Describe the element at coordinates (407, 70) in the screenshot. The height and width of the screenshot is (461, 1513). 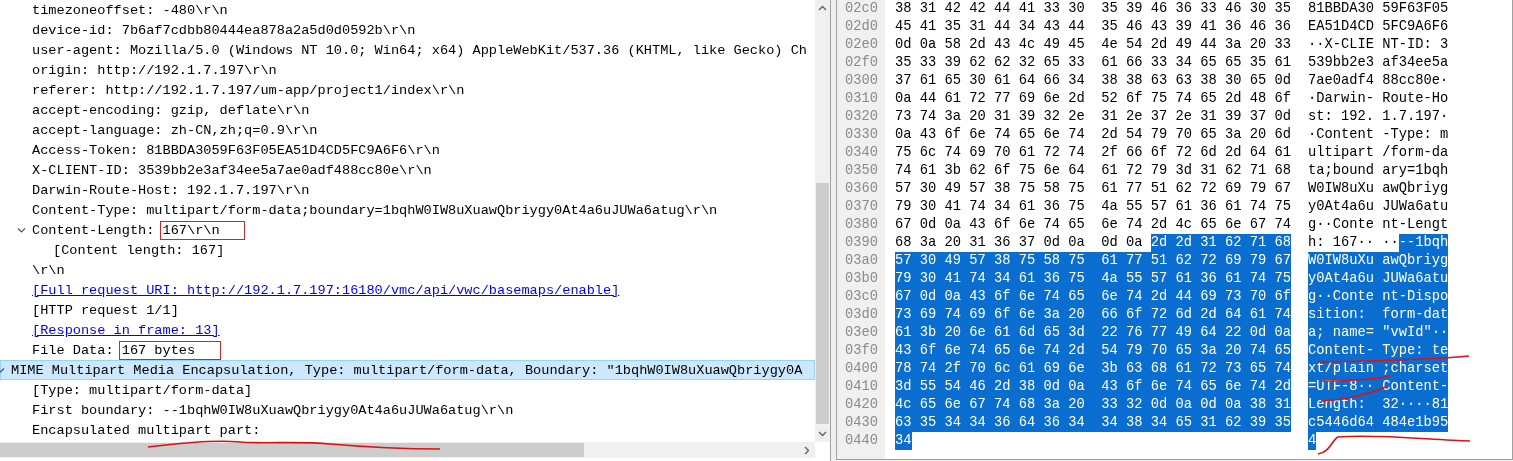
I see `tree-row: origin: http://192.1.7.197\r\n` at that location.